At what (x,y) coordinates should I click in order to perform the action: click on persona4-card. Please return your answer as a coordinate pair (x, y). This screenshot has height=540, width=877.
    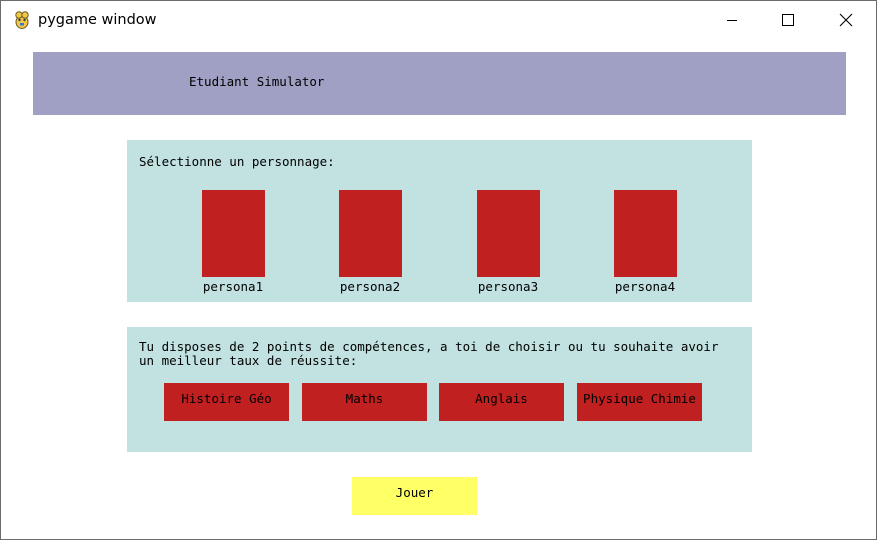
    Looking at the image, I should click on (645, 233).